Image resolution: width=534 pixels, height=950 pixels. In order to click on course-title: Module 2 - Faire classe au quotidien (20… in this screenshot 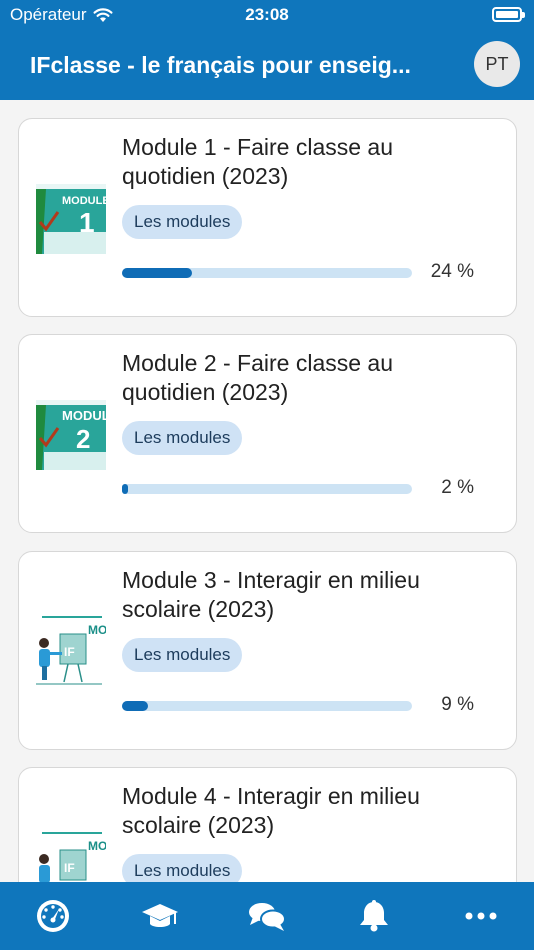, I will do `click(307, 378)`.